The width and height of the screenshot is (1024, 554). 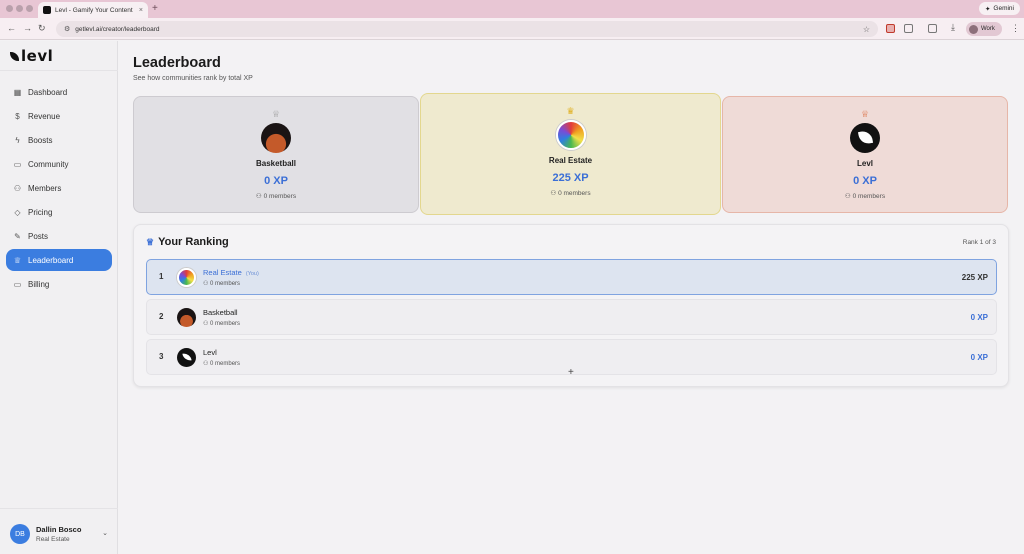 I want to click on gemini-label: Gemini, so click(x=1003, y=8).